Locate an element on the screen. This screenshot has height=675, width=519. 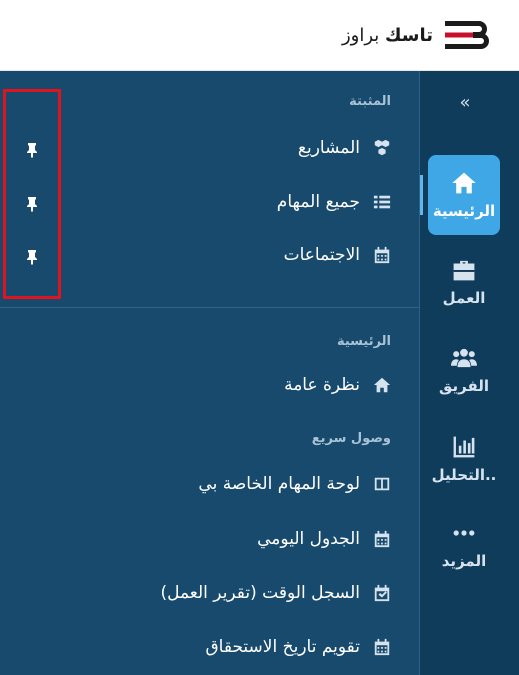
menu-item-overview: نظرة عامة is located at coordinates (338, 385).